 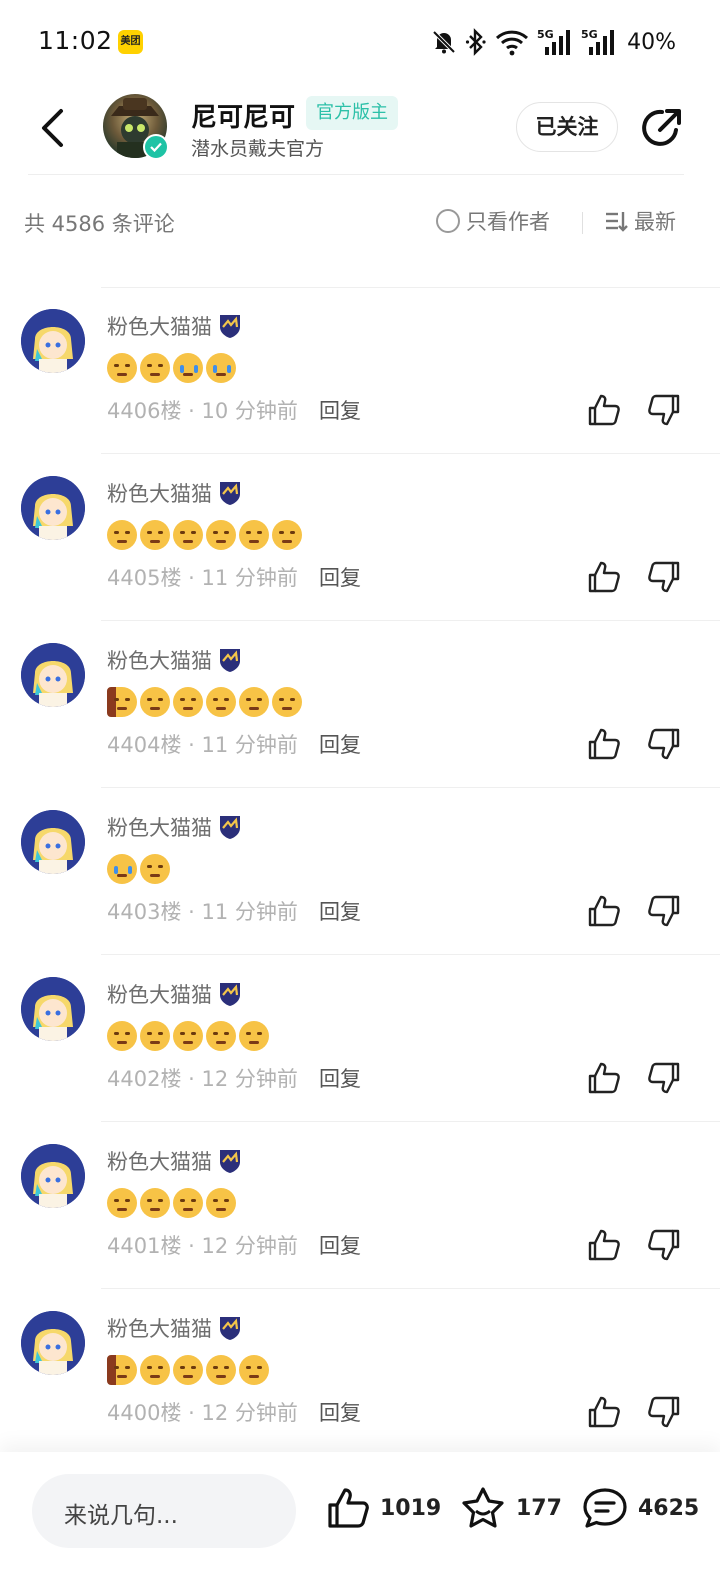 What do you see at coordinates (144, 411) in the screenshot?
I see `floor-number: 4406楼` at bounding box center [144, 411].